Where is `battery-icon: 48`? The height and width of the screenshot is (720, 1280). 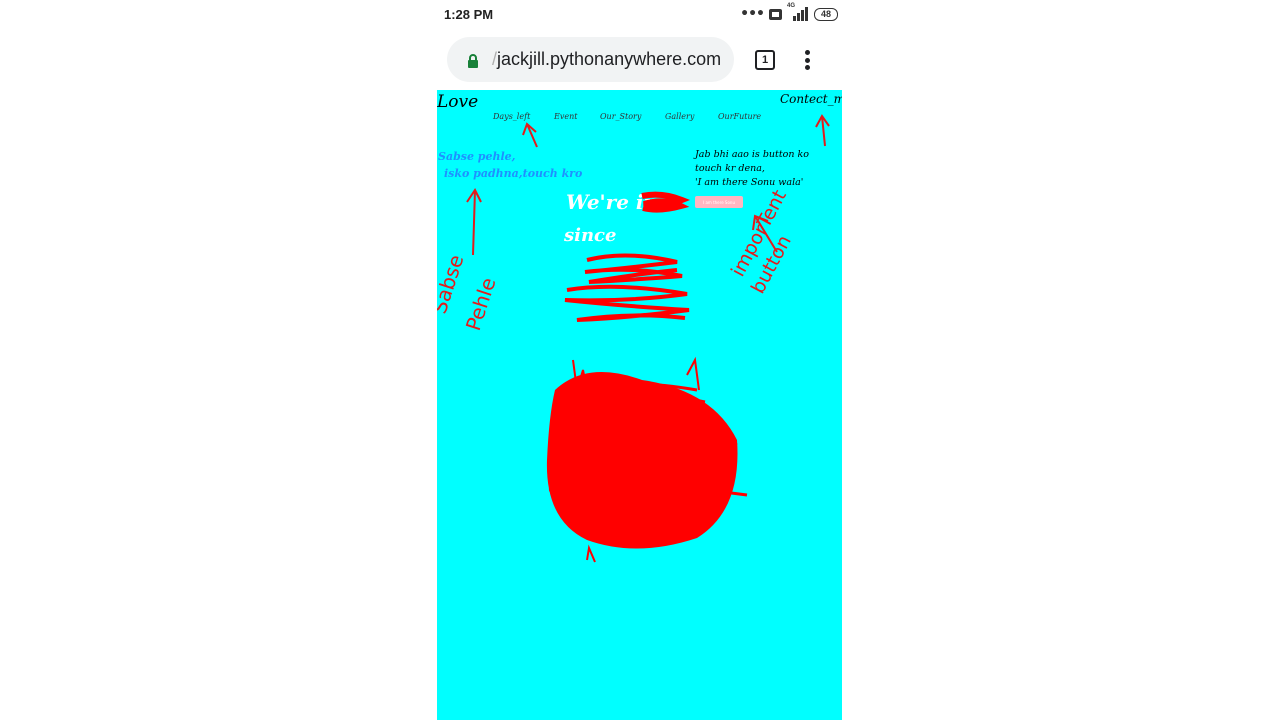 battery-icon: 48 is located at coordinates (826, 14).